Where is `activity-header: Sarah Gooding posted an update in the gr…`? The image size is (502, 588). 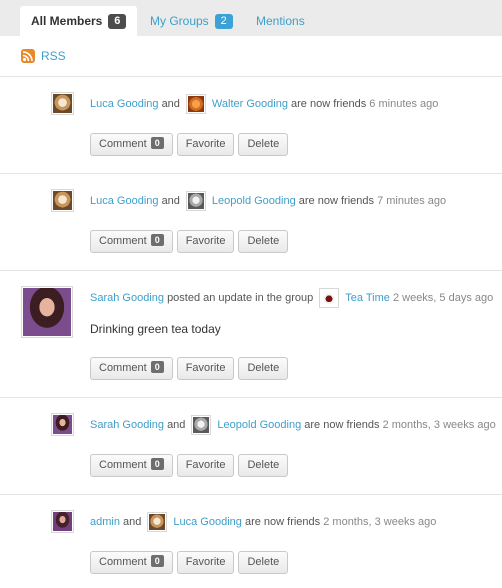
activity-header: Sarah Gooding posted an update in the gr… is located at coordinates (291, 298).